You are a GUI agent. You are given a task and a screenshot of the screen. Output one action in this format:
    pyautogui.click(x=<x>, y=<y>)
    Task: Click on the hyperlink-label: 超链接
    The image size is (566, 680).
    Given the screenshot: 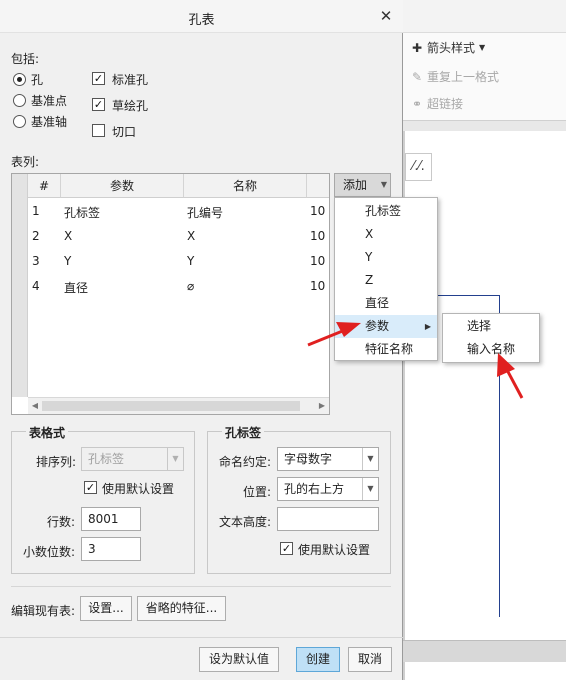 What is the action you would take?
    pyautogui.click(x=445, y=104)
    